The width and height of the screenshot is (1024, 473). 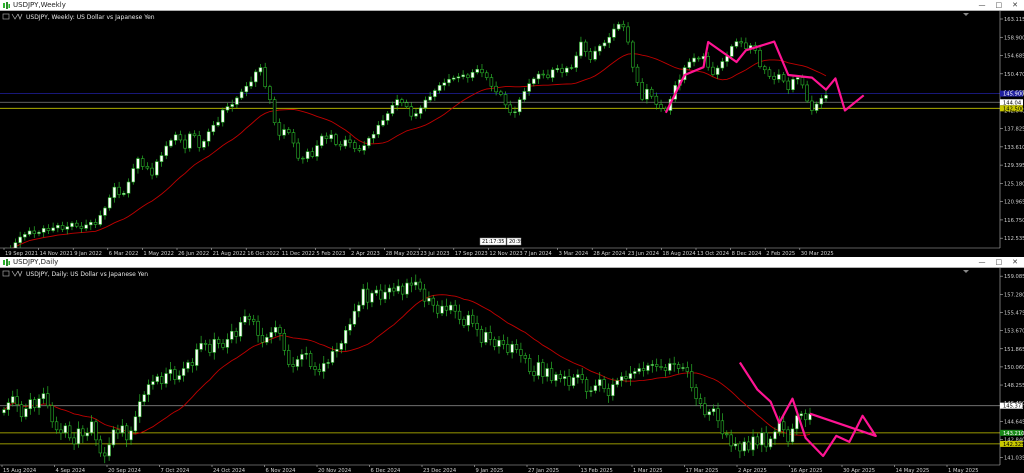 I want to click on price-tick-label: 153.670, so click(x=1014, y=332).